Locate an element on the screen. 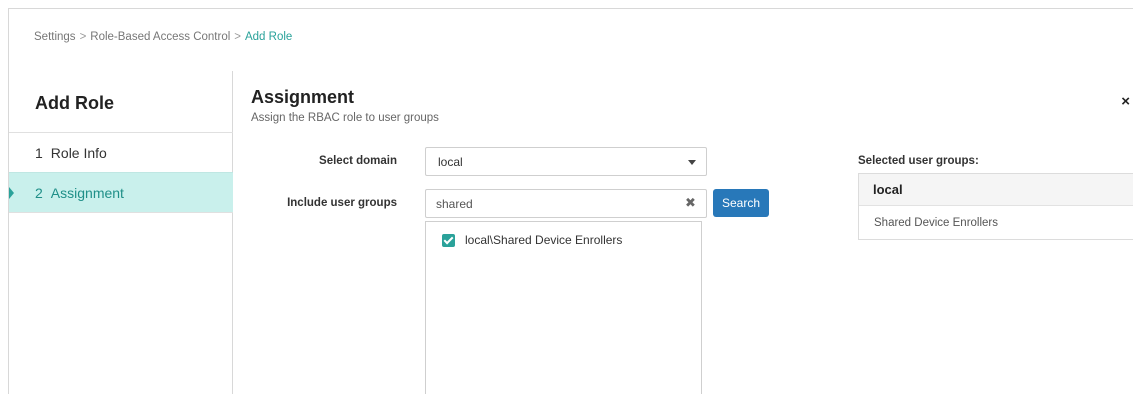 Image resolution: width=1133 pixels, height=394 pixels. page-title: Assignment is located at coordinates (303, 97).